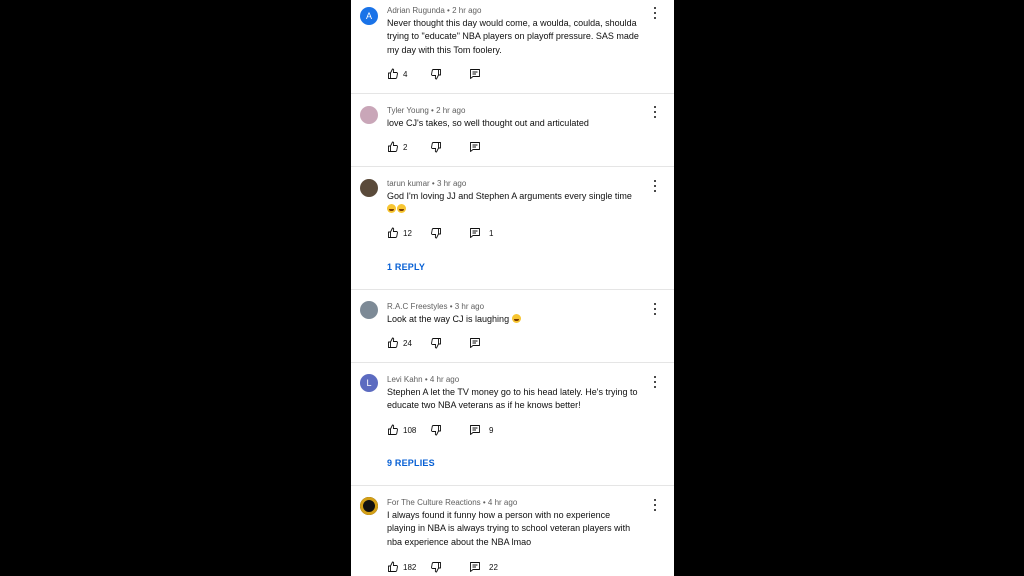 This screenshot has width=1024, height=576. What do you see at coordinates (417, 306) in the screenshot?
I see `author-name: R.A.C Freestyles` at bounding box center [417, 306].